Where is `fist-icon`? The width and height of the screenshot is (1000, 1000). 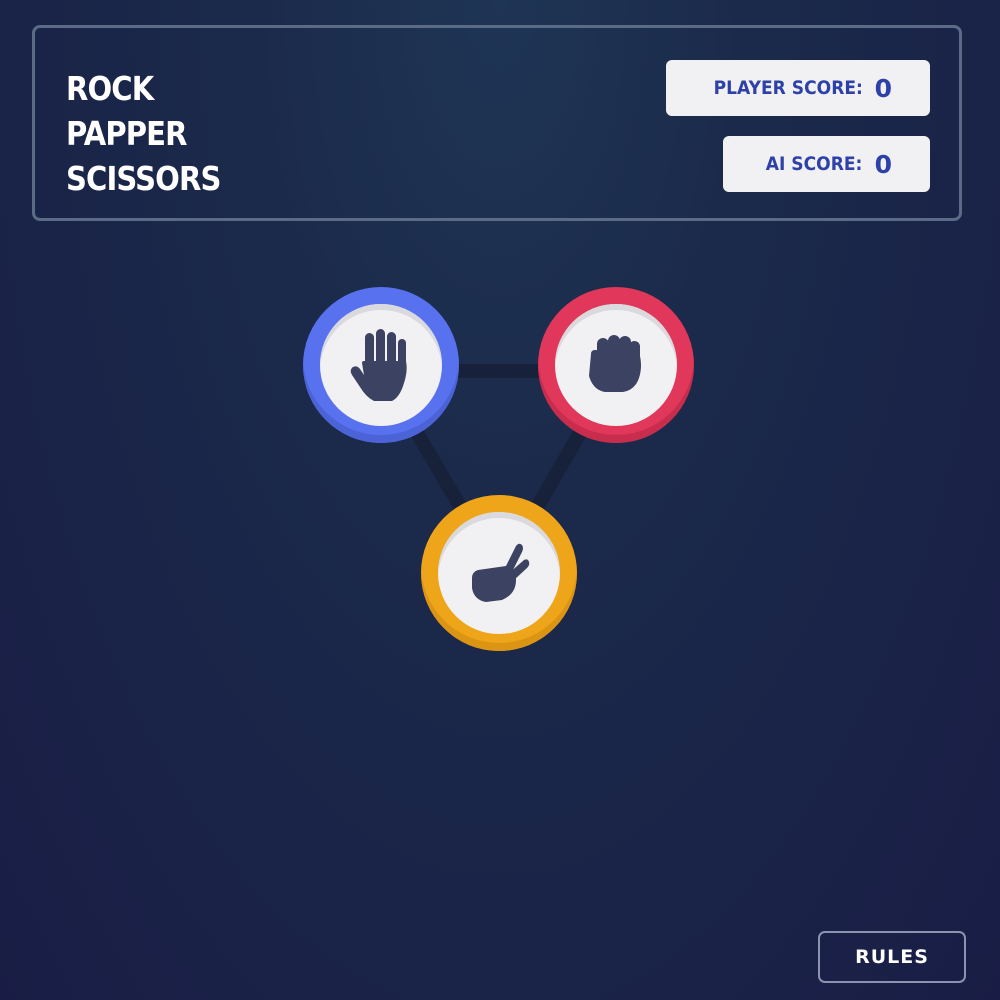 fist-icon is located at coordinates (615, 363).